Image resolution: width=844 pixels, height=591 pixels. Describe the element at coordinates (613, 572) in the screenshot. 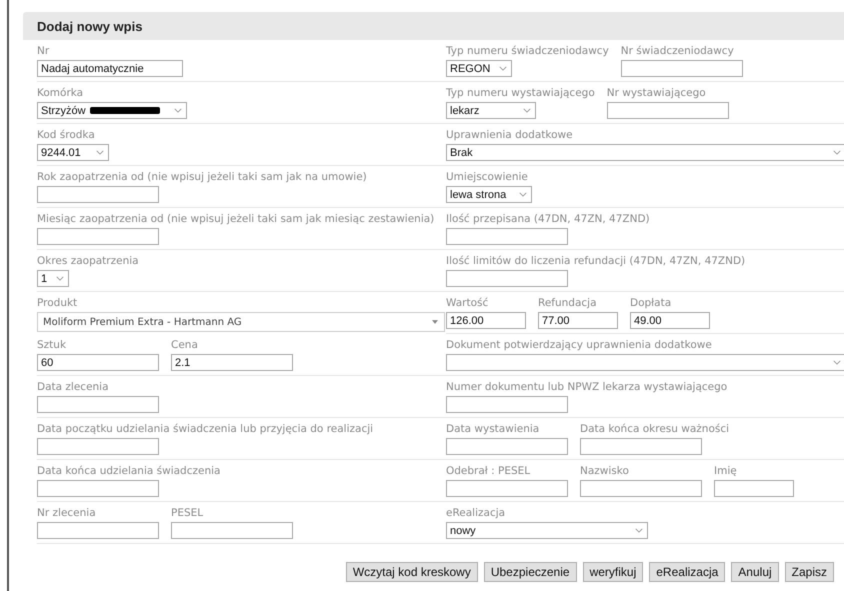

I see `dialog-button: weryfikuj` at that location.